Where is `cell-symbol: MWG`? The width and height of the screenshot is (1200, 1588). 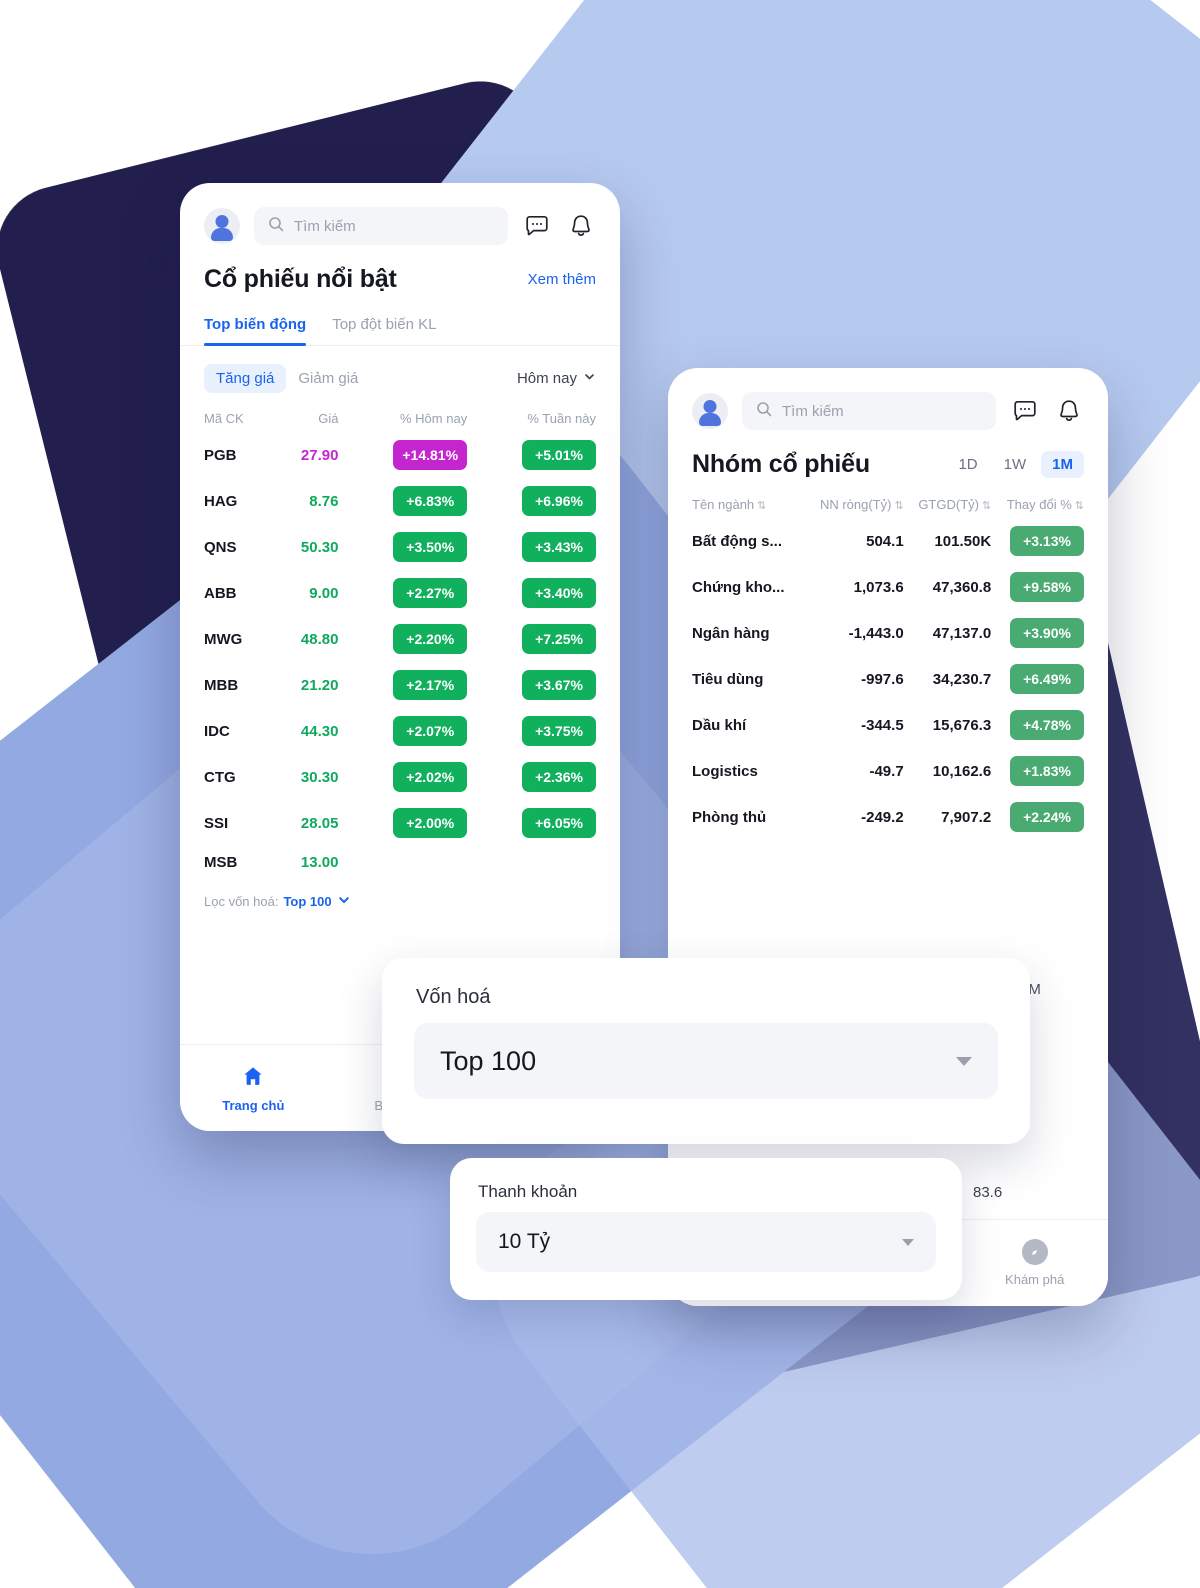
cell-symbol: MWG is located at coordinates (223, 639).